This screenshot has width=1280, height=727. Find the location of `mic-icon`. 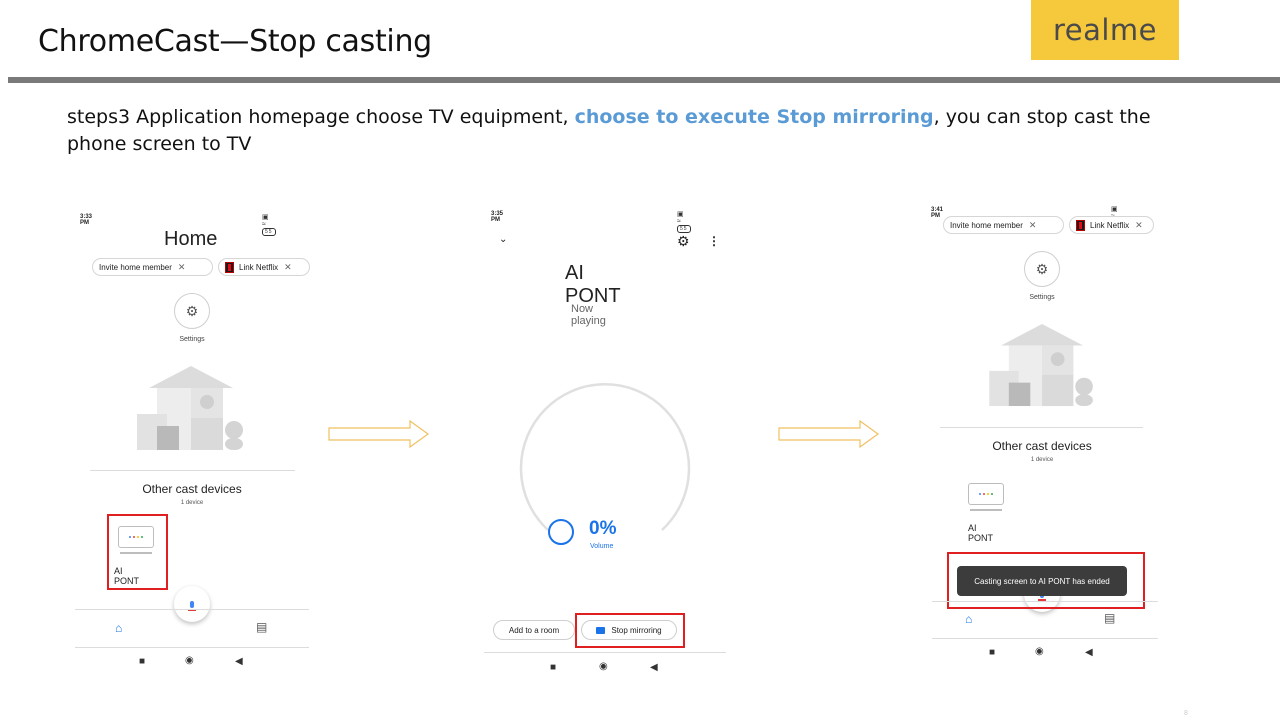

mic-icon is located at coordinates (192, 605).